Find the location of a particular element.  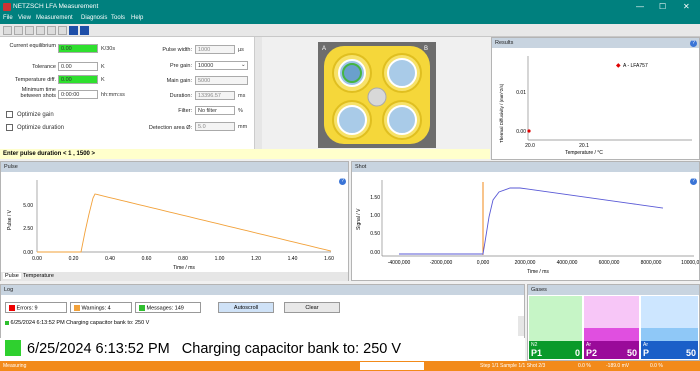

menu-help: Help is located at coordinates (137, 18).